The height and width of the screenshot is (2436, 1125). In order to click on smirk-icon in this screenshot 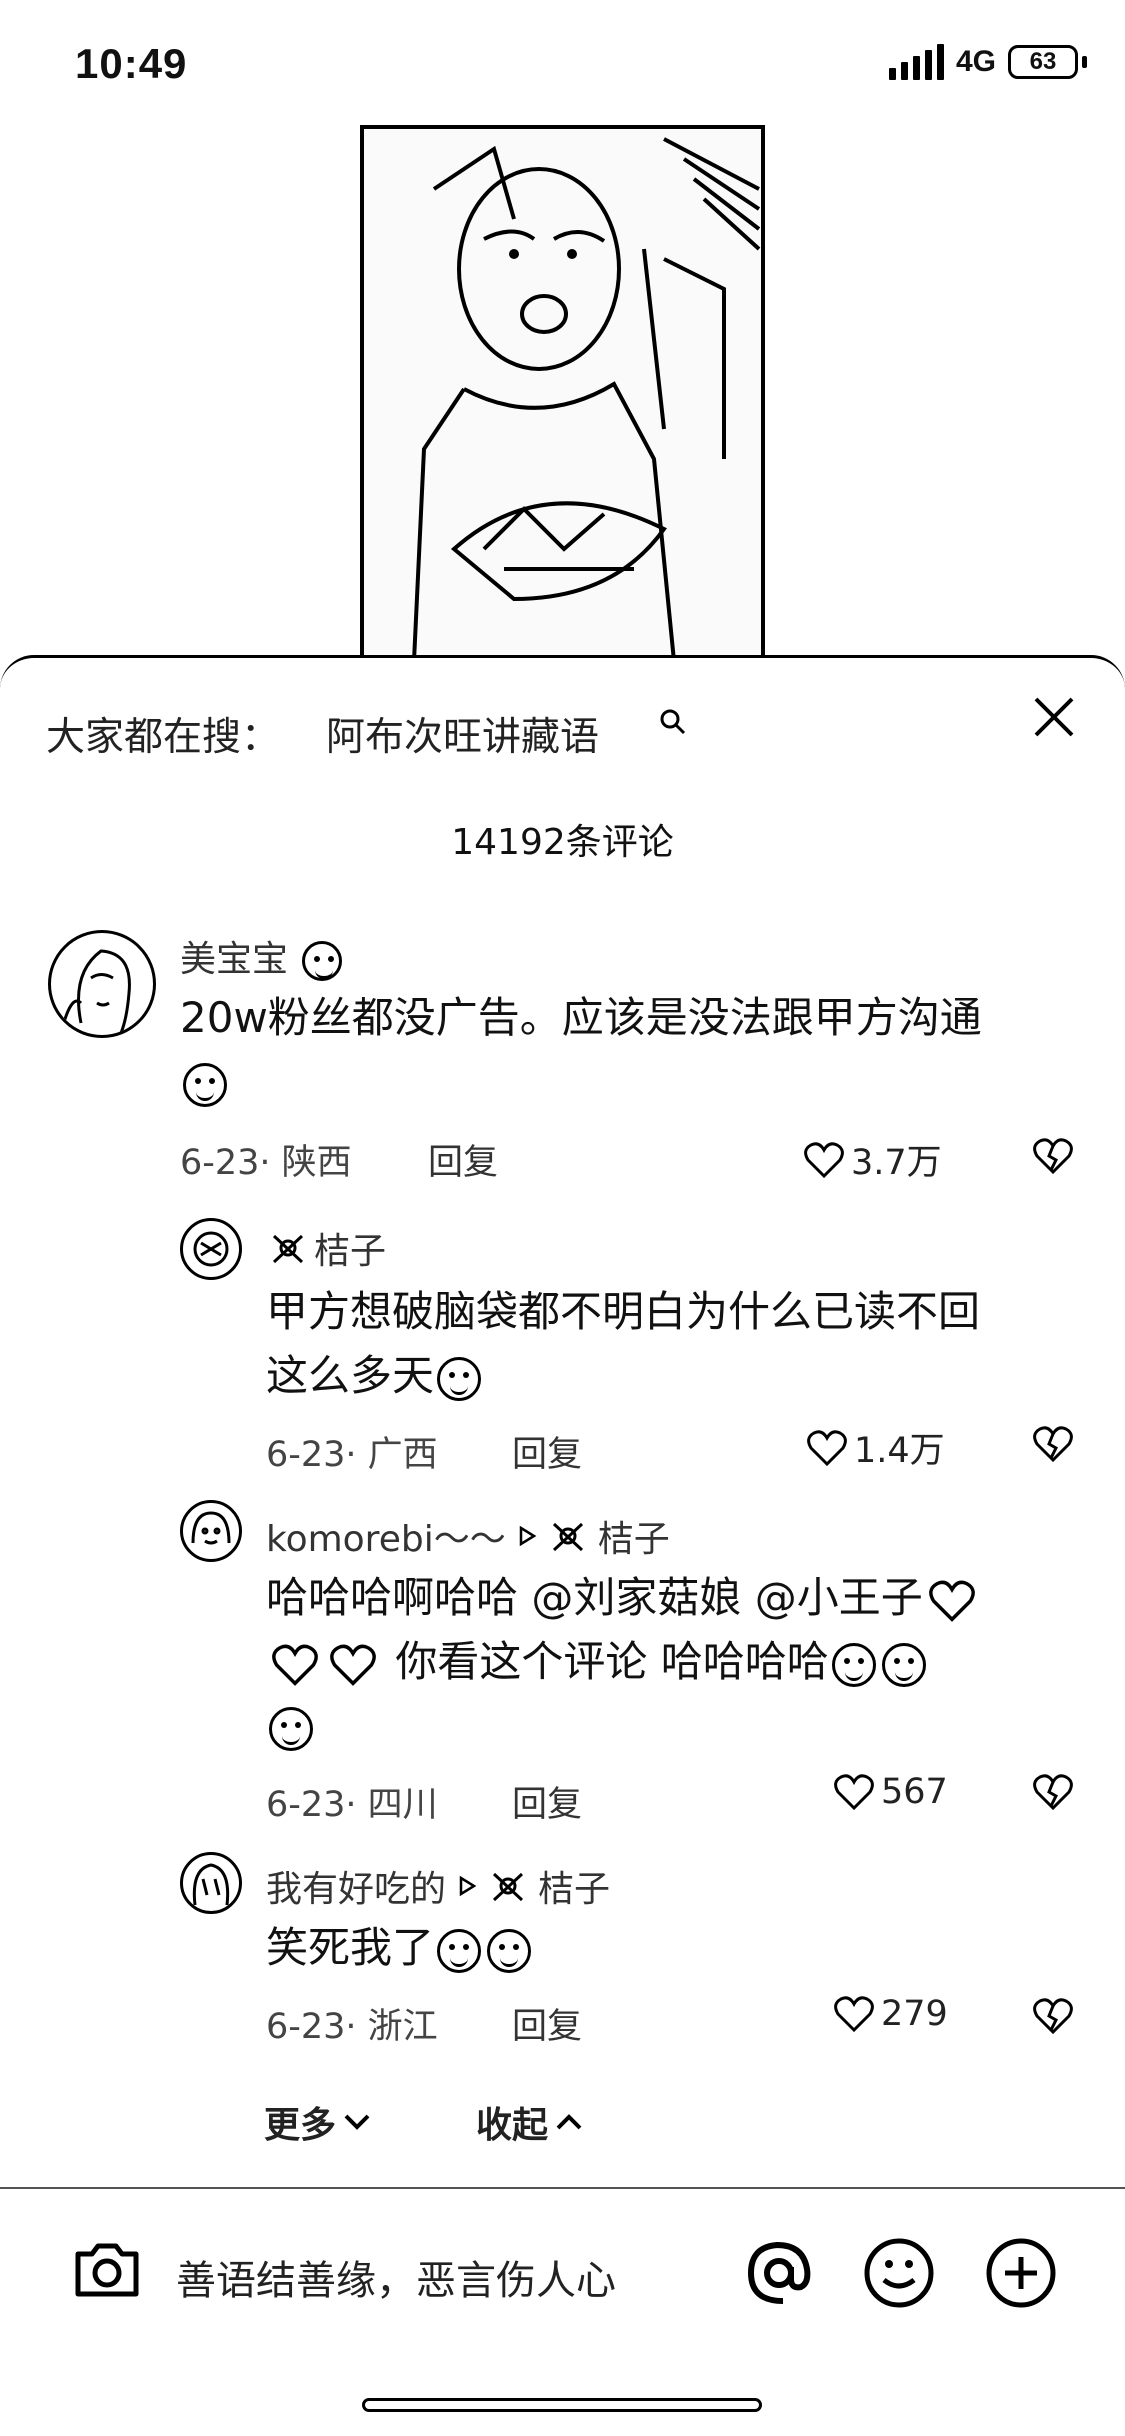, I will do `click(459, 1378)`.